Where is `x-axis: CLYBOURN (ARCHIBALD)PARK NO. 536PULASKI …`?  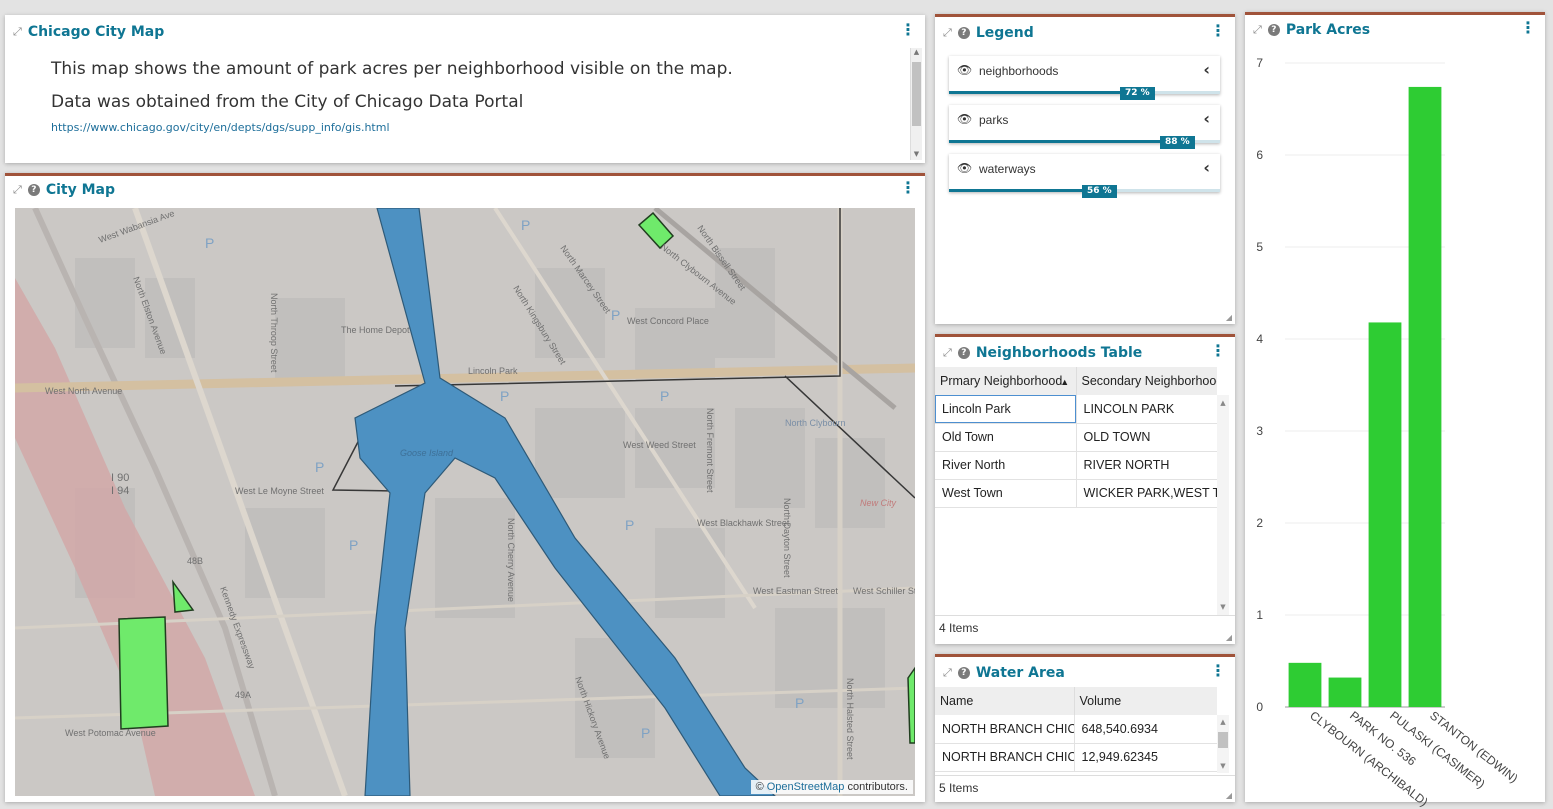
x-axis: CLYBOURN (ARCHIBALD)PARK NO. 536PULASKI … is located at coordinates (1413, 758).